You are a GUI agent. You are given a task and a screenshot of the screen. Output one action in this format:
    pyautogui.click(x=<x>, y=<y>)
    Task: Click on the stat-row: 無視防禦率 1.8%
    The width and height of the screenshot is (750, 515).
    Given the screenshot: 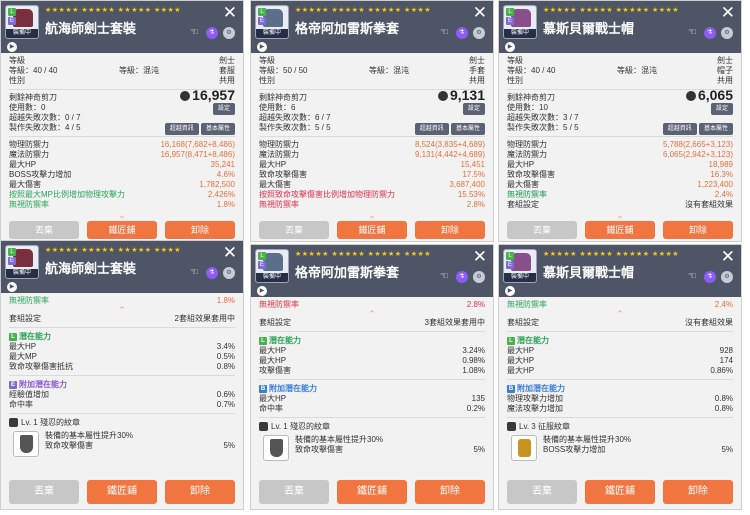 What is the action you would take?
    pyautogui.click(x=122, y=205)
    